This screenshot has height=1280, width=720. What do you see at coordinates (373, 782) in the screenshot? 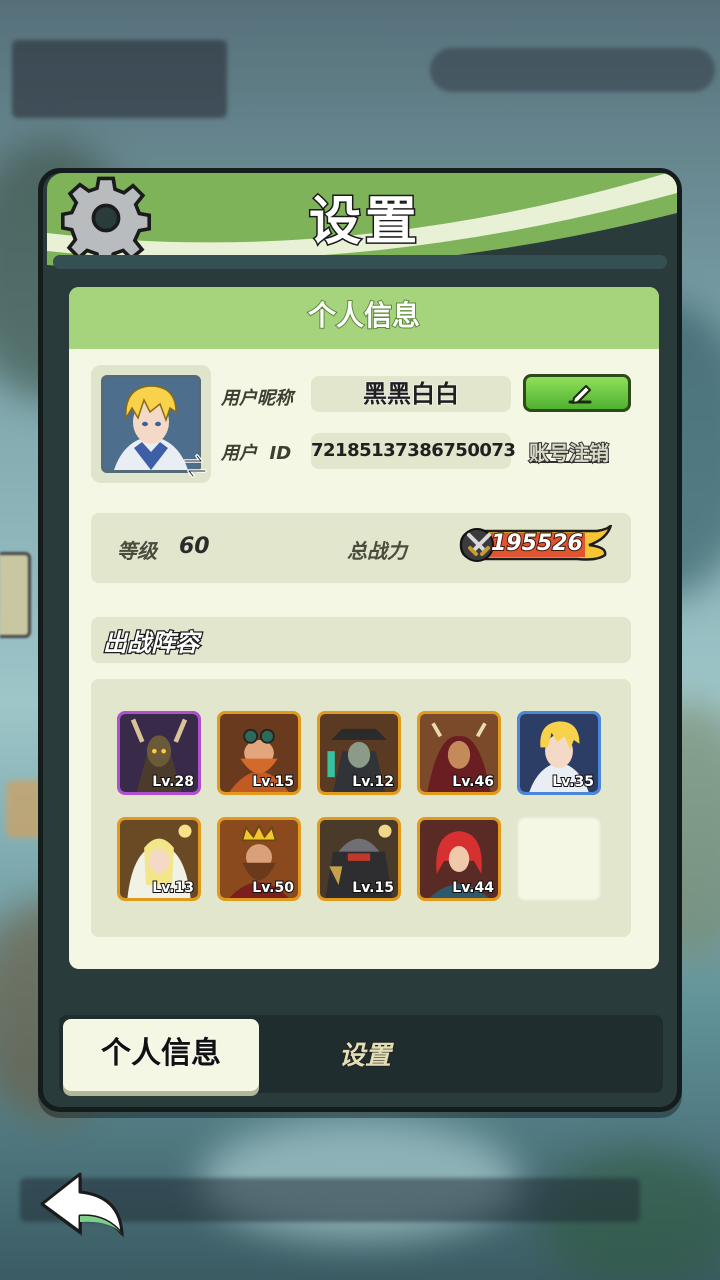
I see `hero-level: Lv.12` at bounding box center [373, 782].